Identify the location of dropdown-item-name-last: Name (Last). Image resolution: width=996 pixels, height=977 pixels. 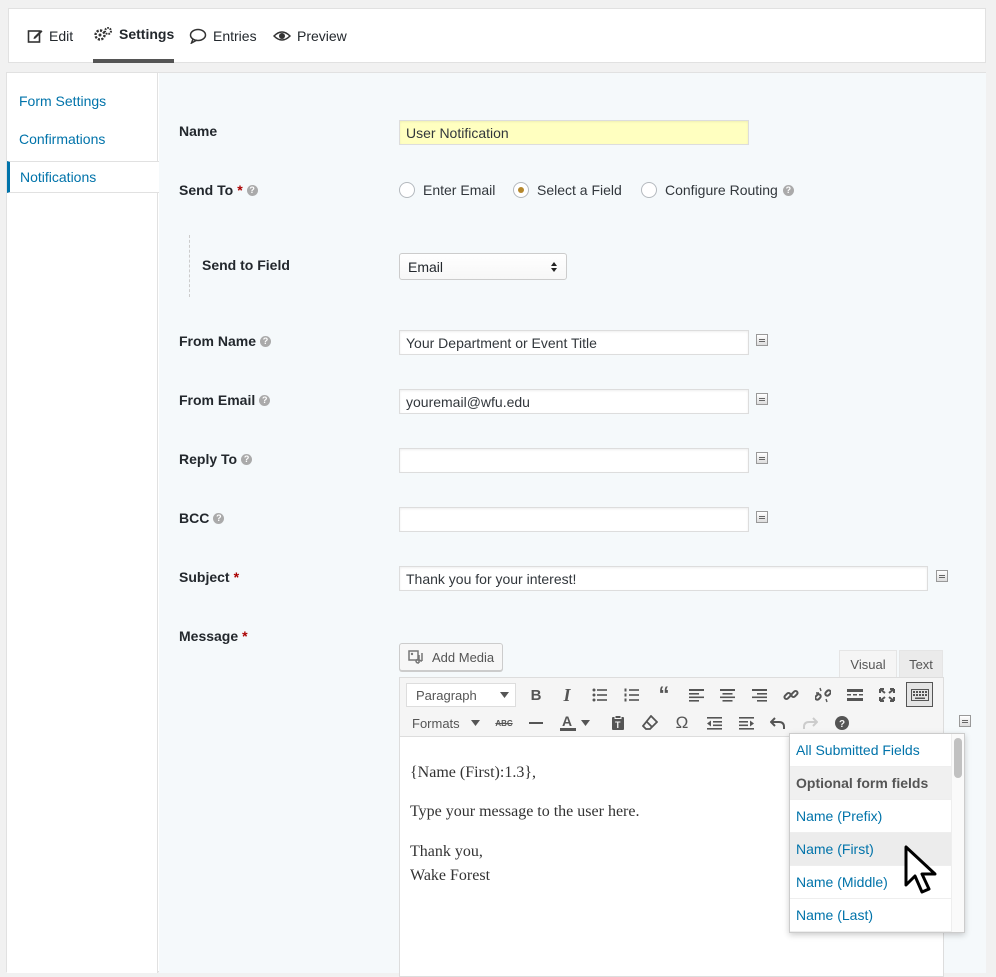
(871, 915).